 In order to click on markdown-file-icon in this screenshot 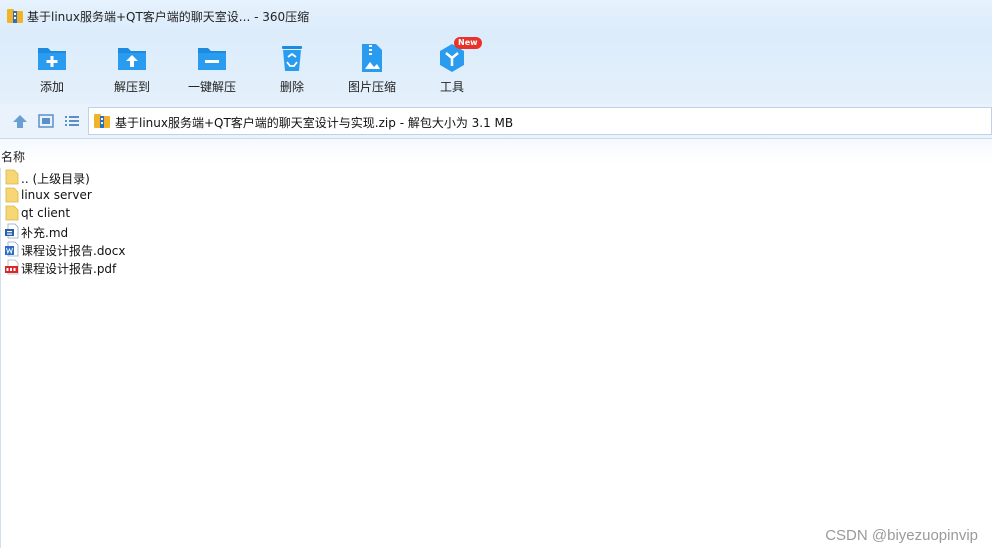, I will do `click(12, 231)`.